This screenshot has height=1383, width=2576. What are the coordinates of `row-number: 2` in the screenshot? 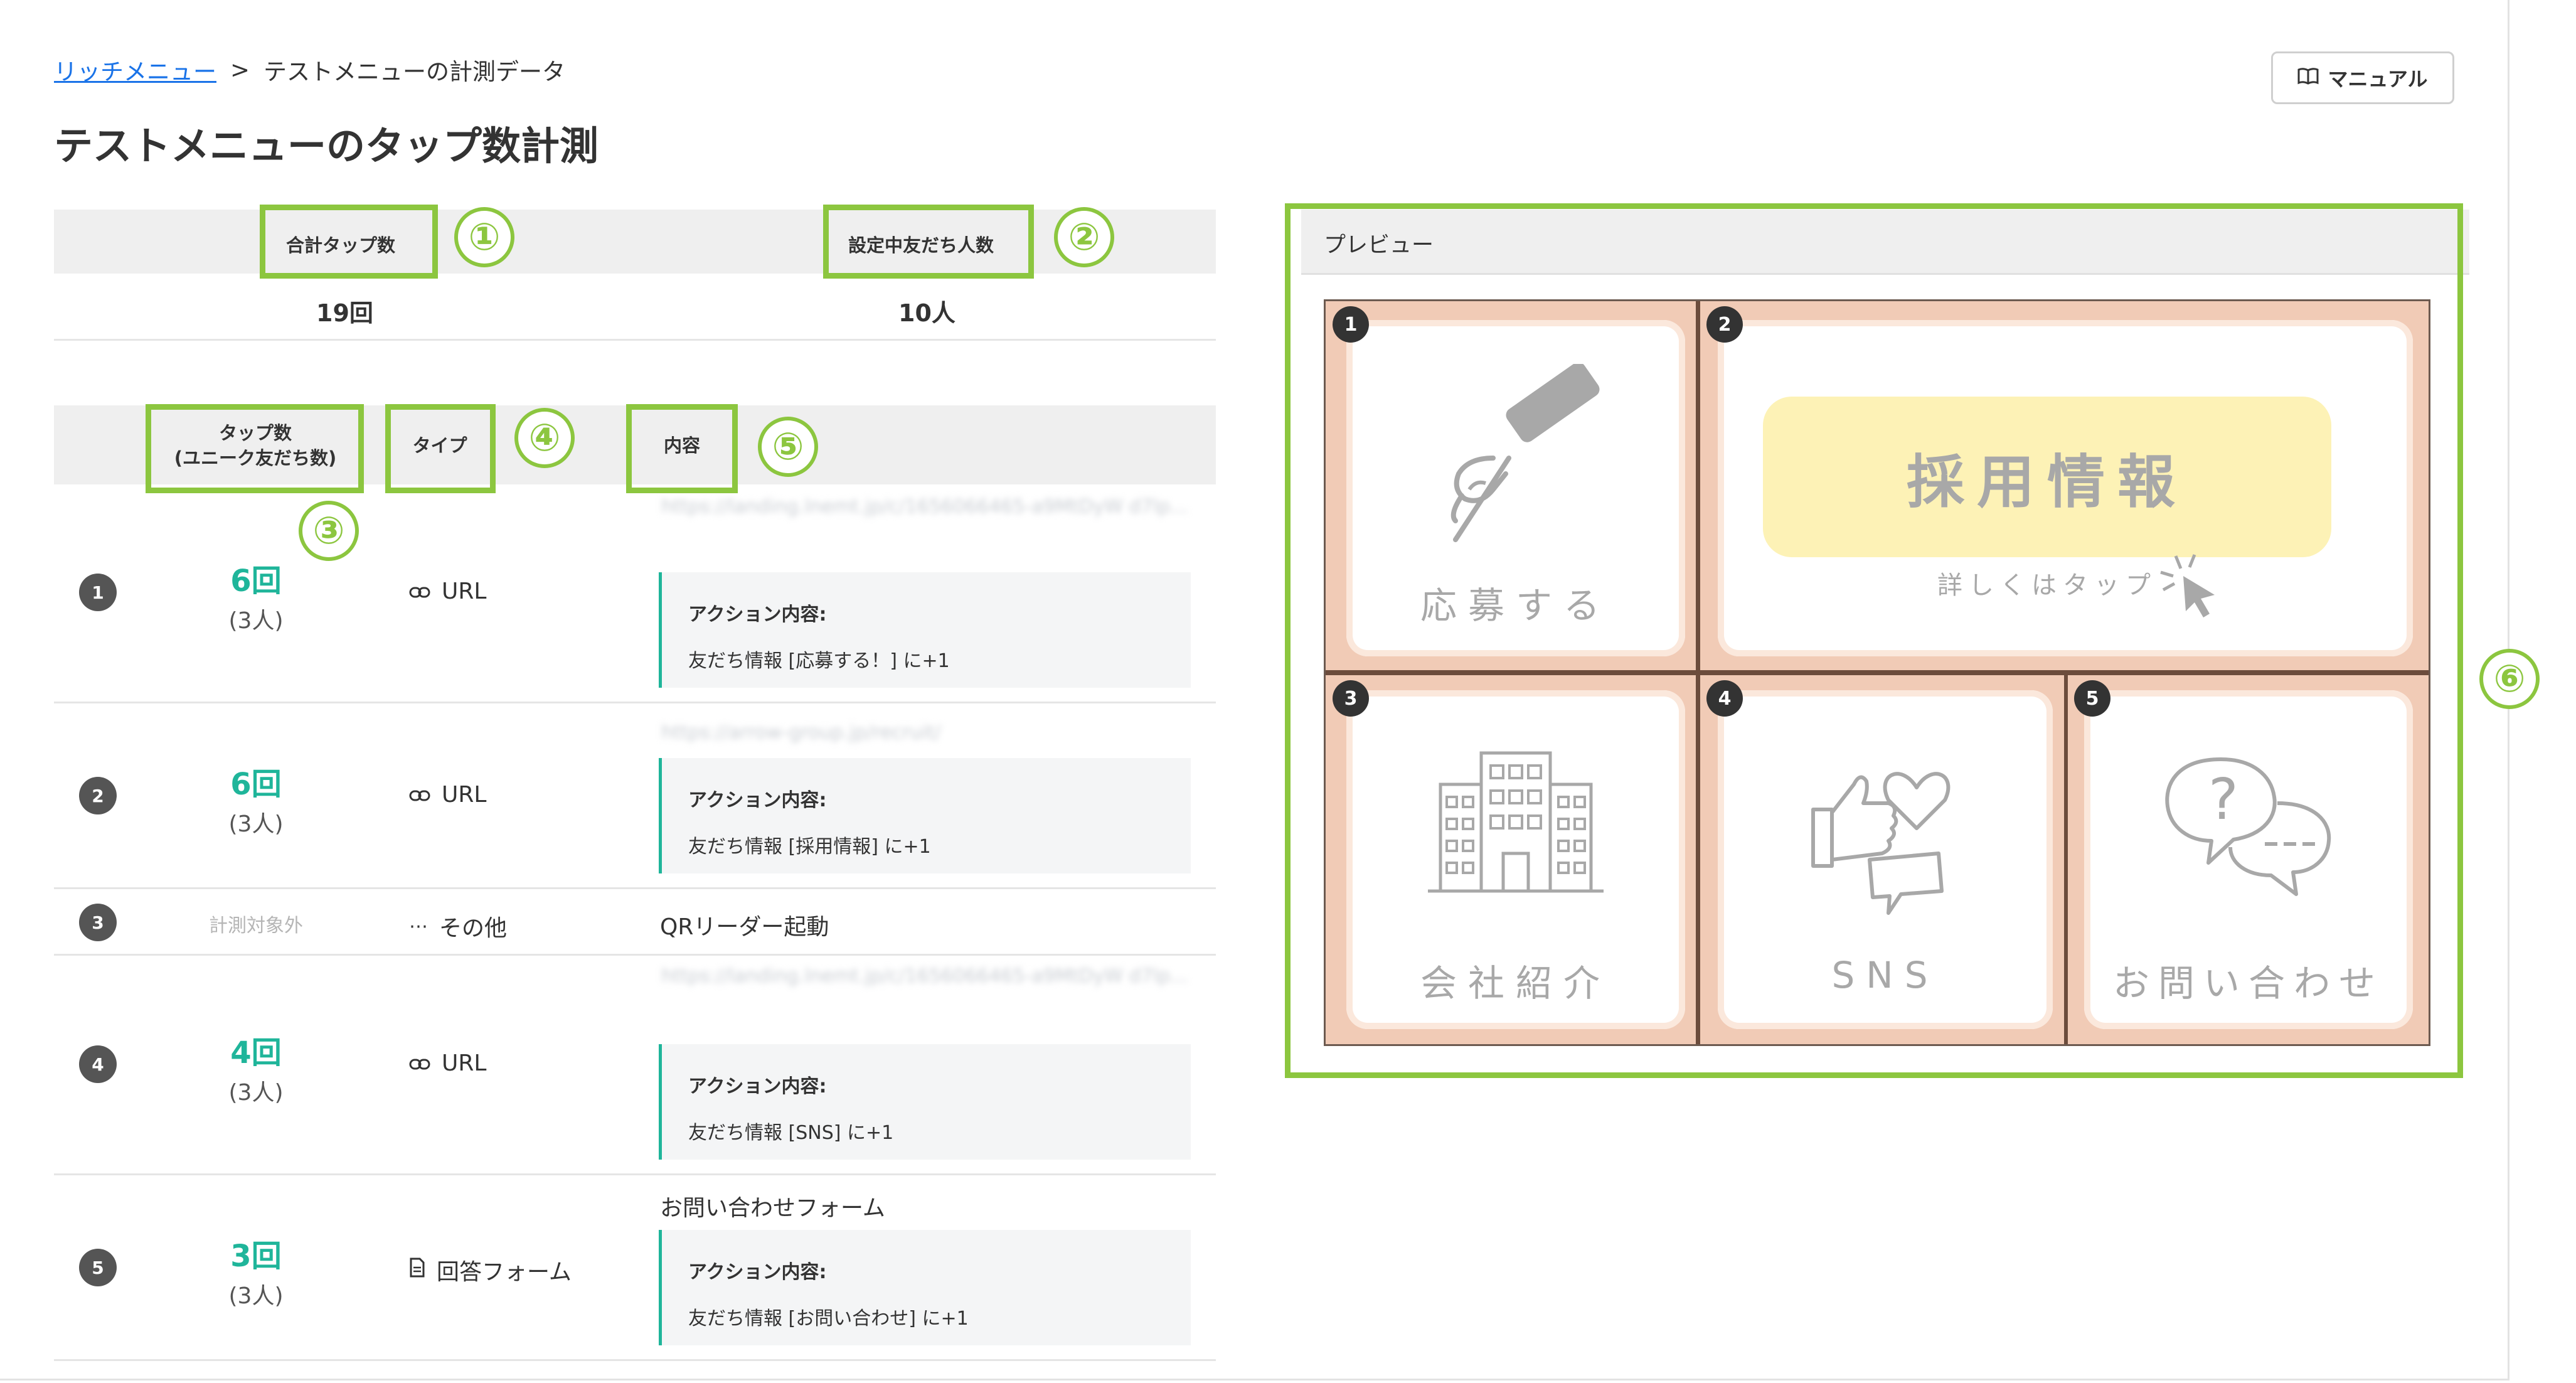 It's located at (98, 795).